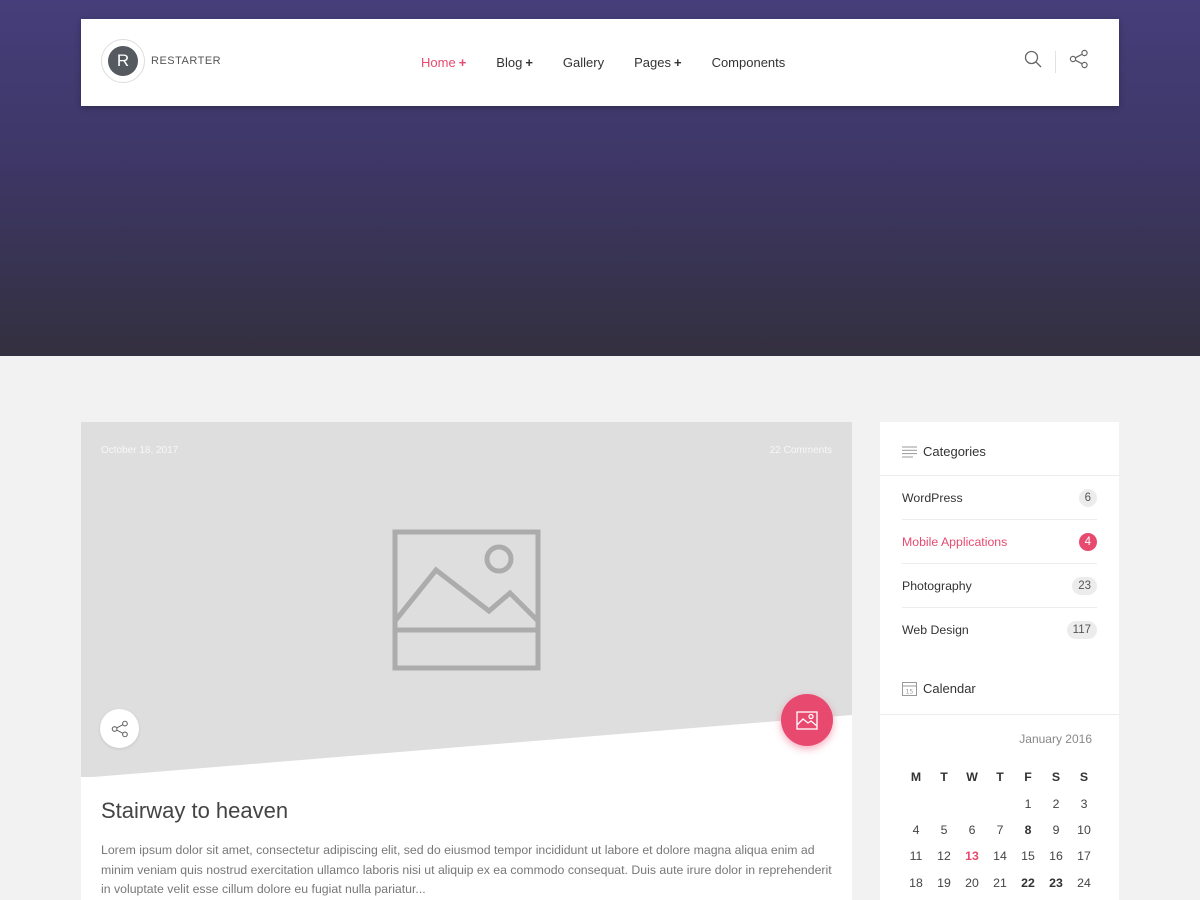  I want to click on site-logo: R RESTARTER, so click(161, 61).